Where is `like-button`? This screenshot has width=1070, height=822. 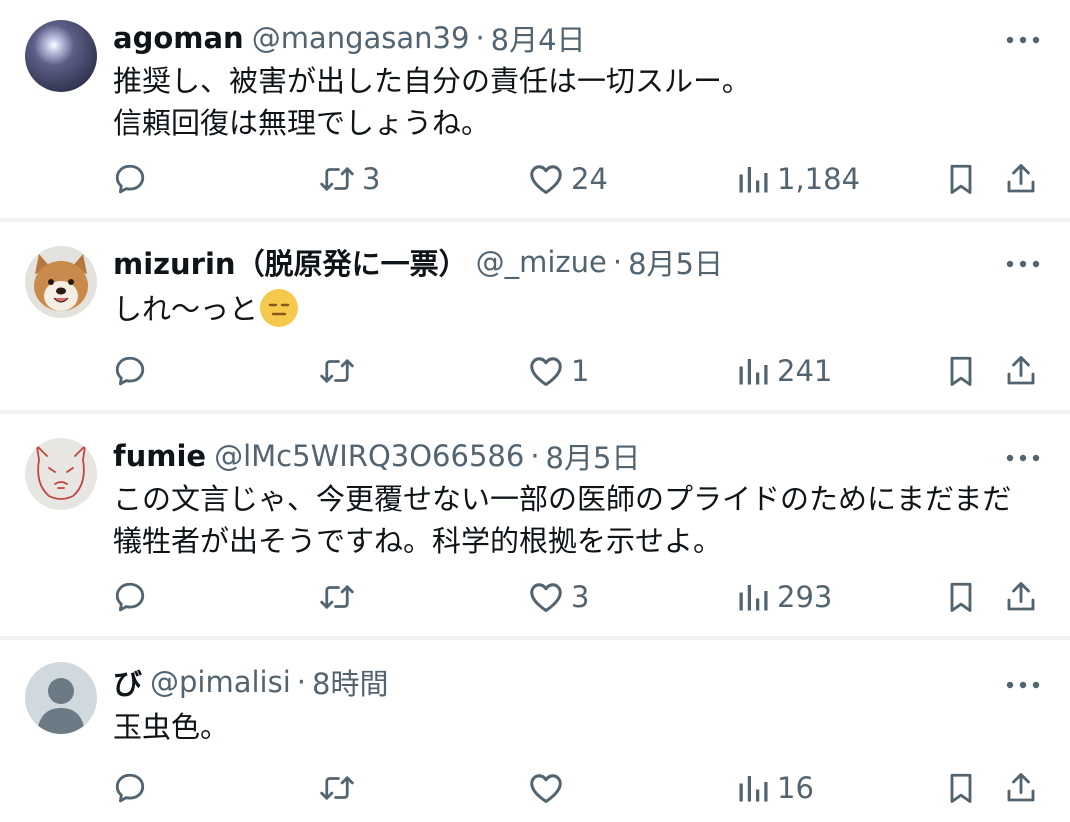 like-button is located at coordinates (549, 788).